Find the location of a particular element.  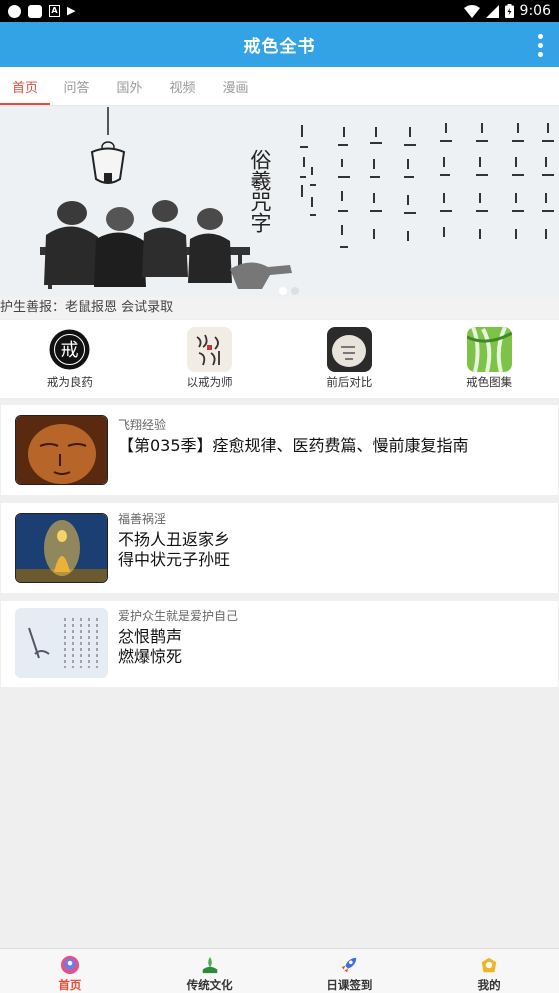

nav-label: 日课签到 is located at coordinates (349, 985).